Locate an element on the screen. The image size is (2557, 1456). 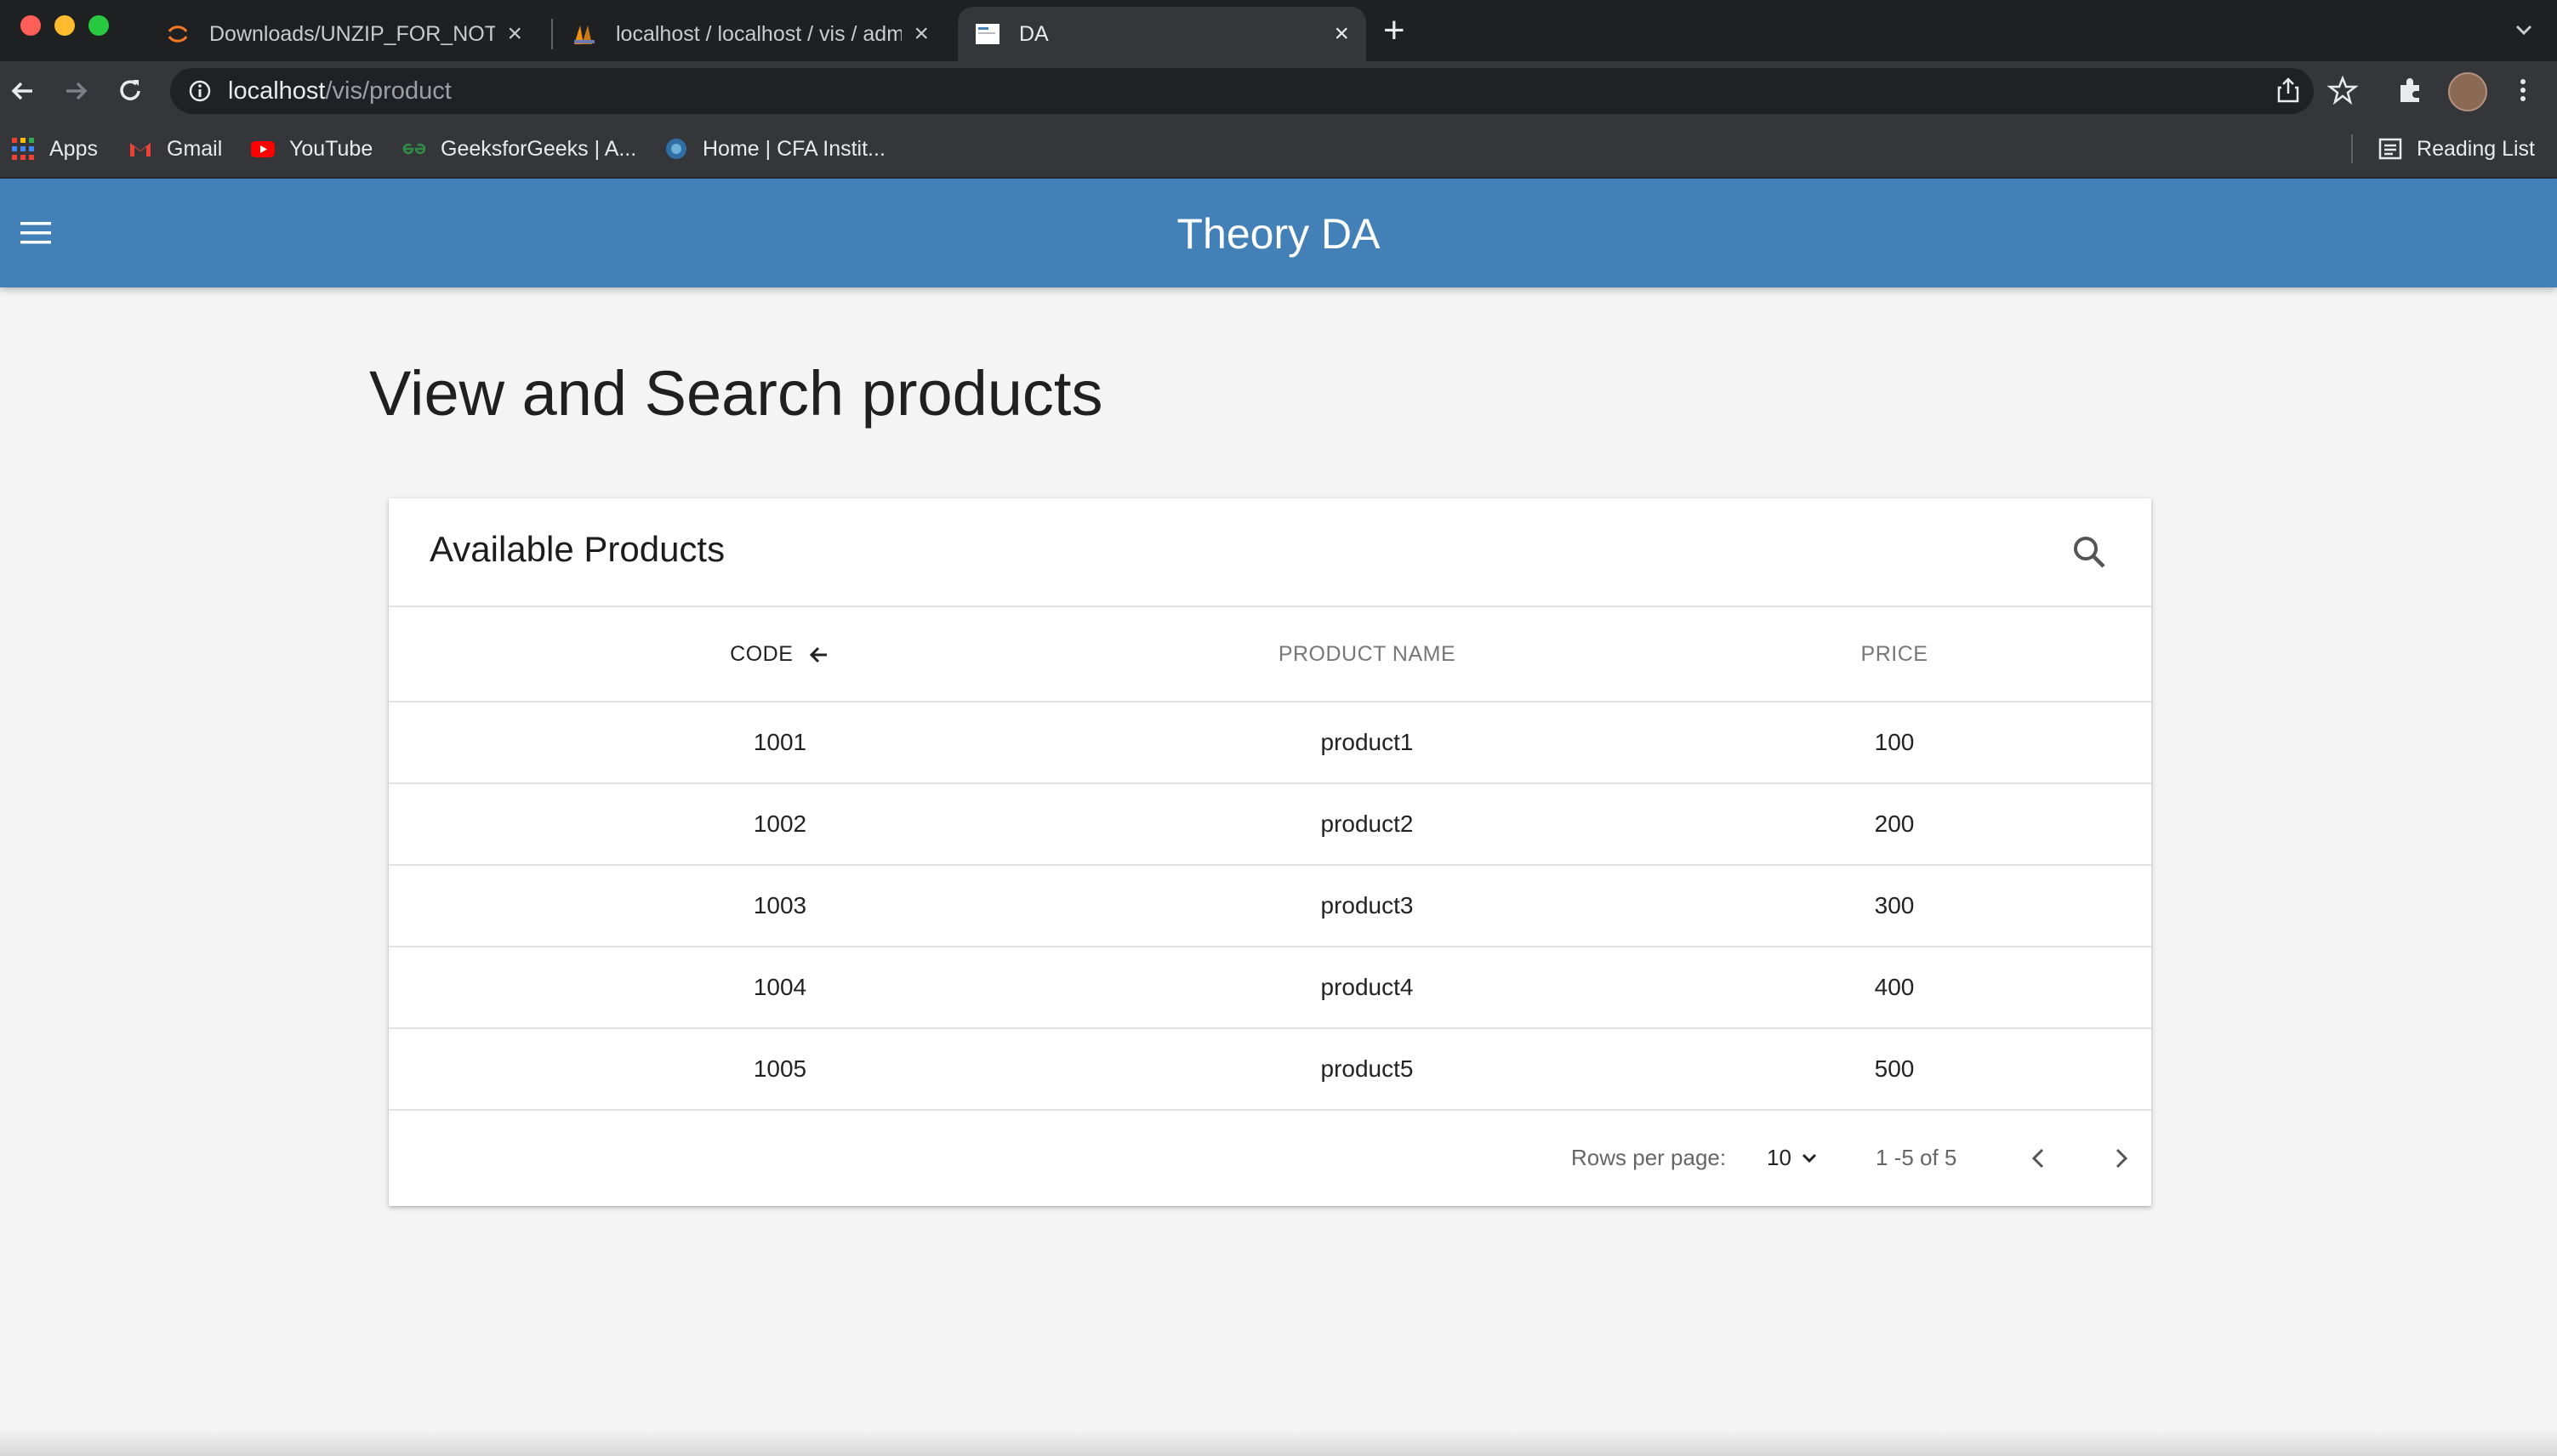
zoom-window-button is located at coordinates (98, 25).